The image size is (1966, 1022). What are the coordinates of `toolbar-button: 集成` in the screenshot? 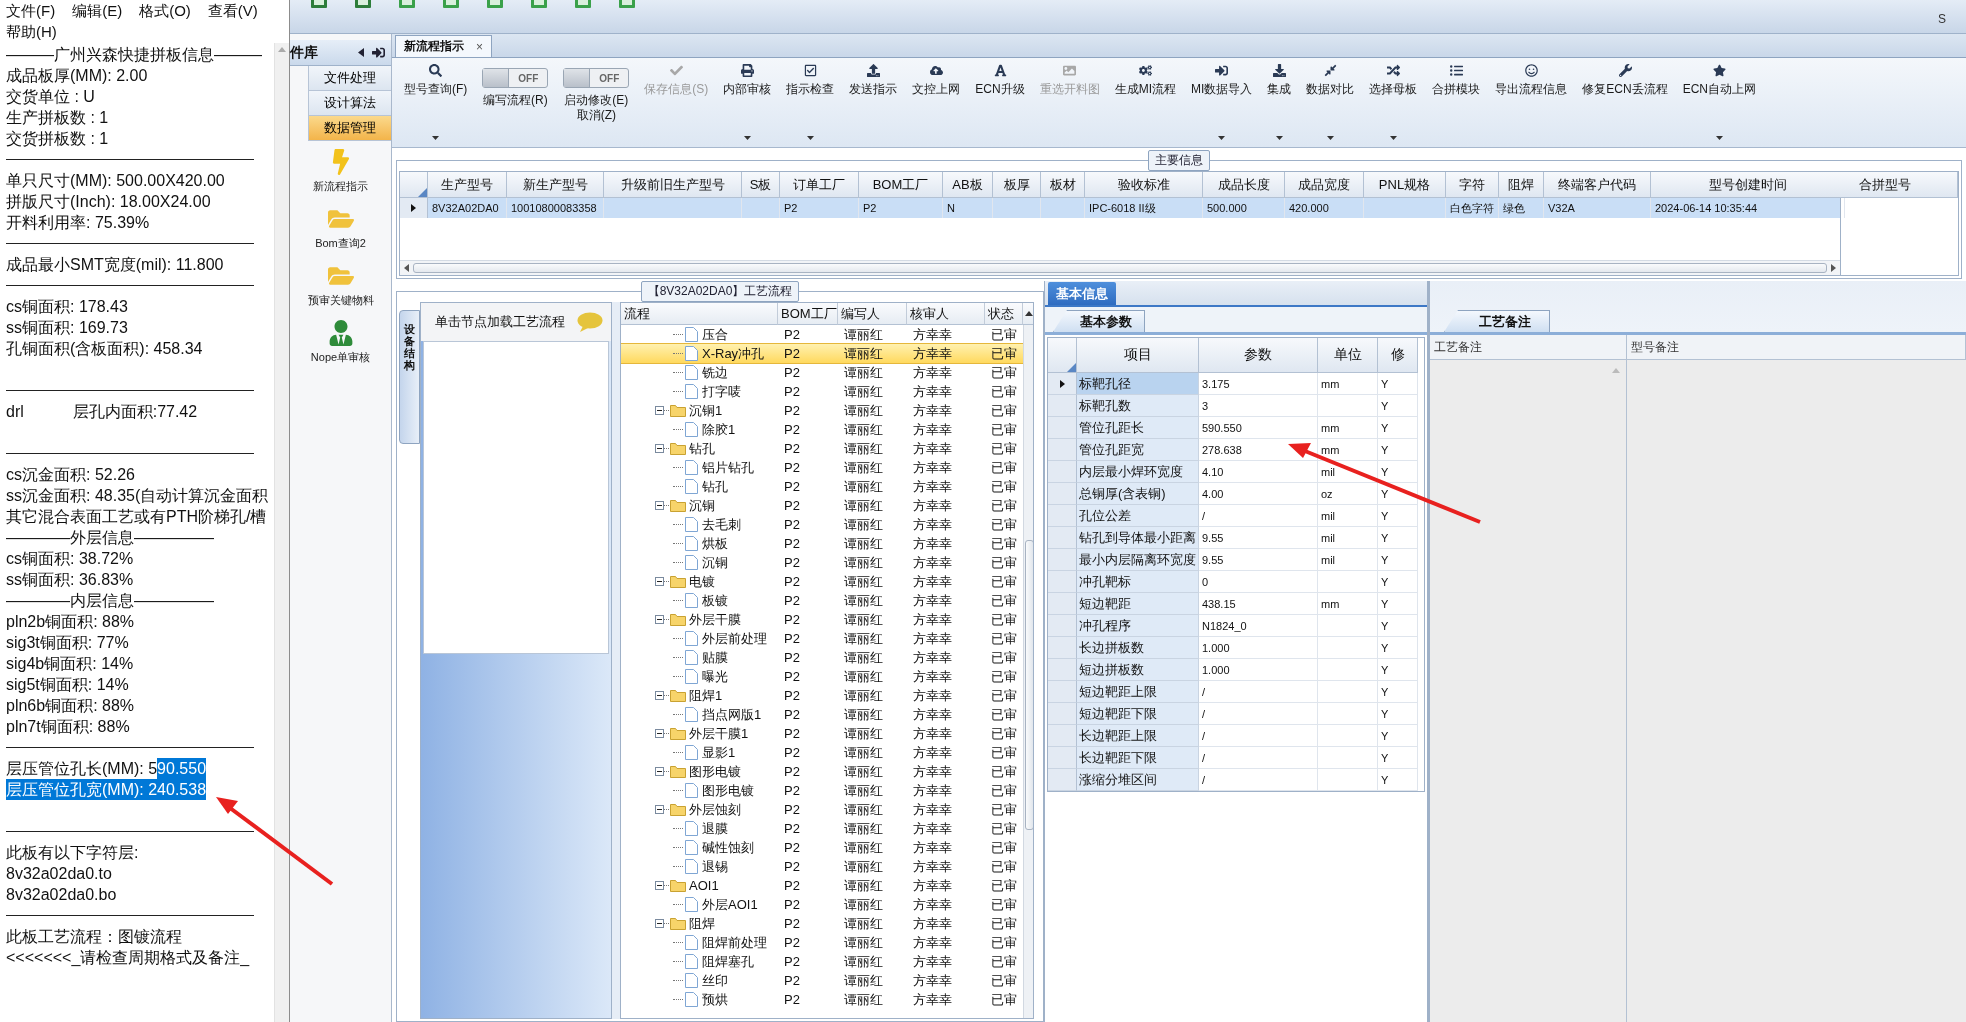 It's located at (1279, 103).